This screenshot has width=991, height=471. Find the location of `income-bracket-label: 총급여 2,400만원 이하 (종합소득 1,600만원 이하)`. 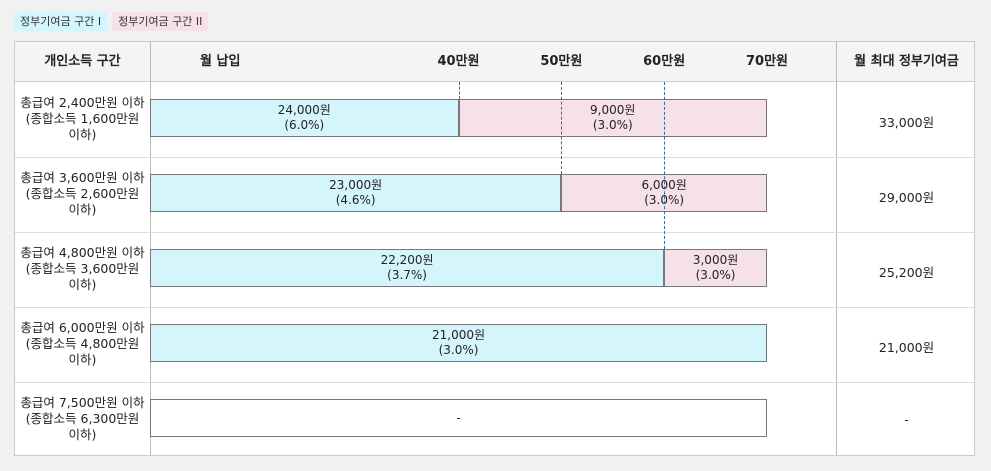

income-bracket-label: 총급여 2,400만원 이하 (종합소득 1,600만원 이하) is located at coordinates (82, 118).